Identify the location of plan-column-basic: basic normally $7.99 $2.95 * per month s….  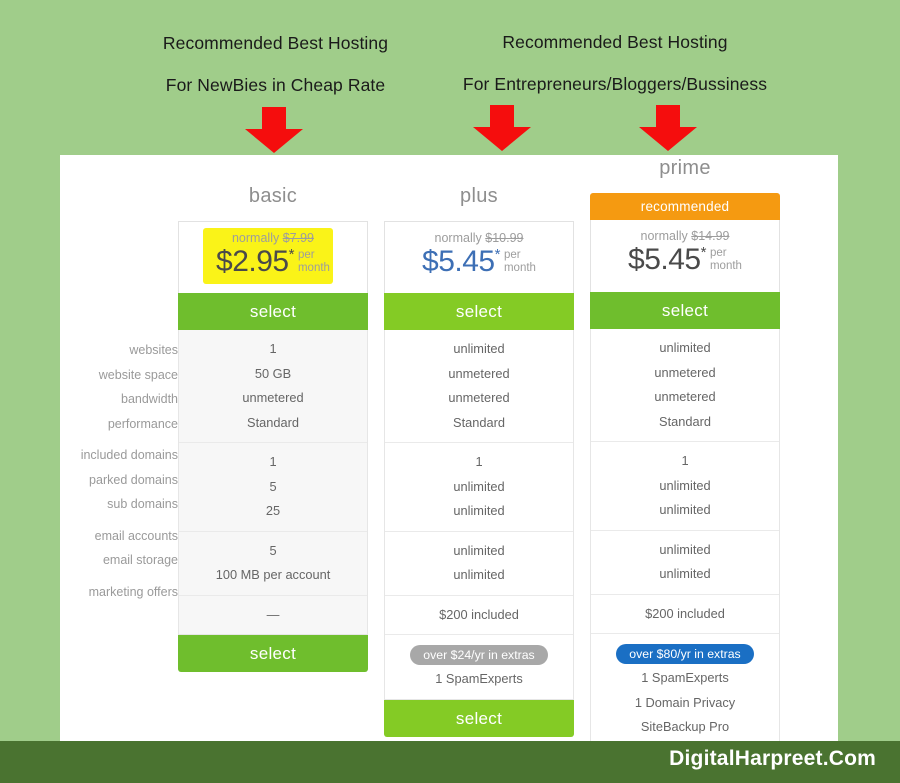
(273, 413).